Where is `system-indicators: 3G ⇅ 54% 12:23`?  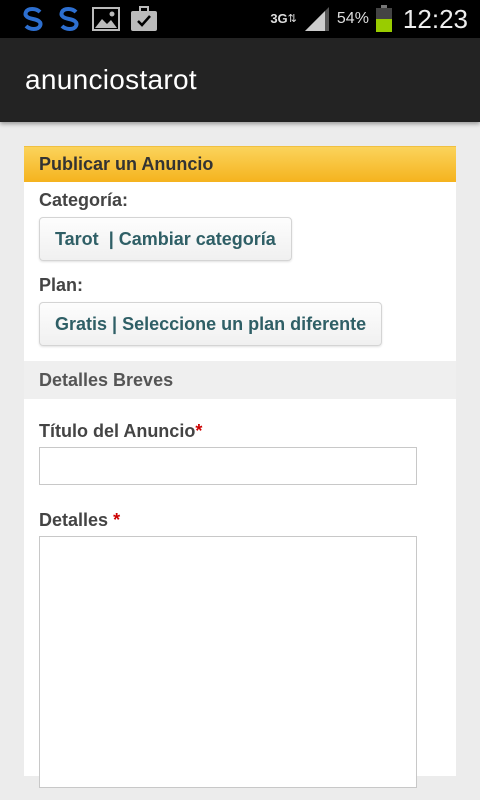
system-indicators: 3G ⇅ 54% 12:23 is located at coordinates (366, 19).